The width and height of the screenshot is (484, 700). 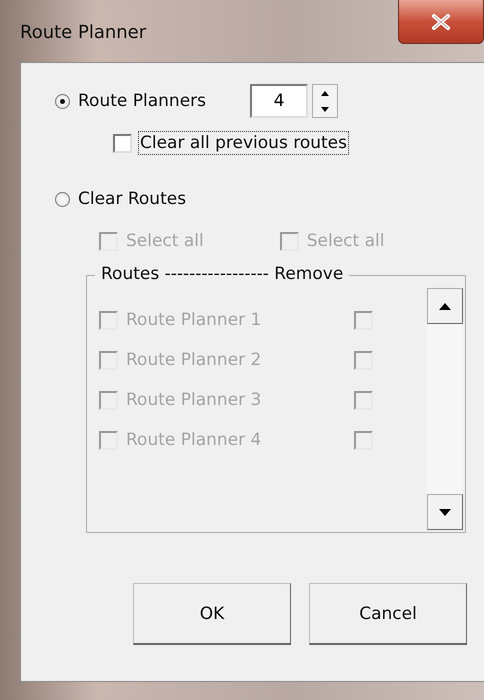 I want to click on ok-button: OK, so click(x=212, y=614).